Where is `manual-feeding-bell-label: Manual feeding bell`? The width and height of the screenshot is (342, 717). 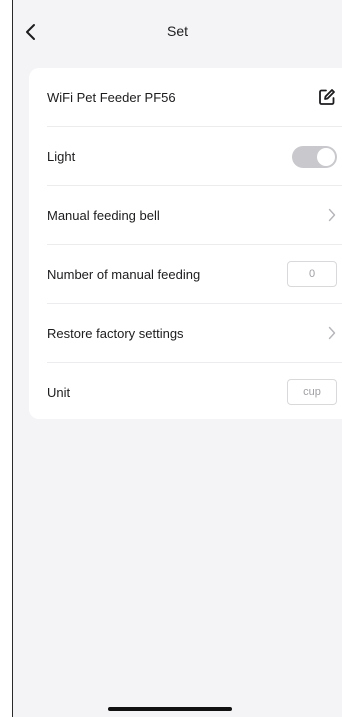
manual-feeding-bell-label: Manual feeding bell is located at coordinates (103, 215).